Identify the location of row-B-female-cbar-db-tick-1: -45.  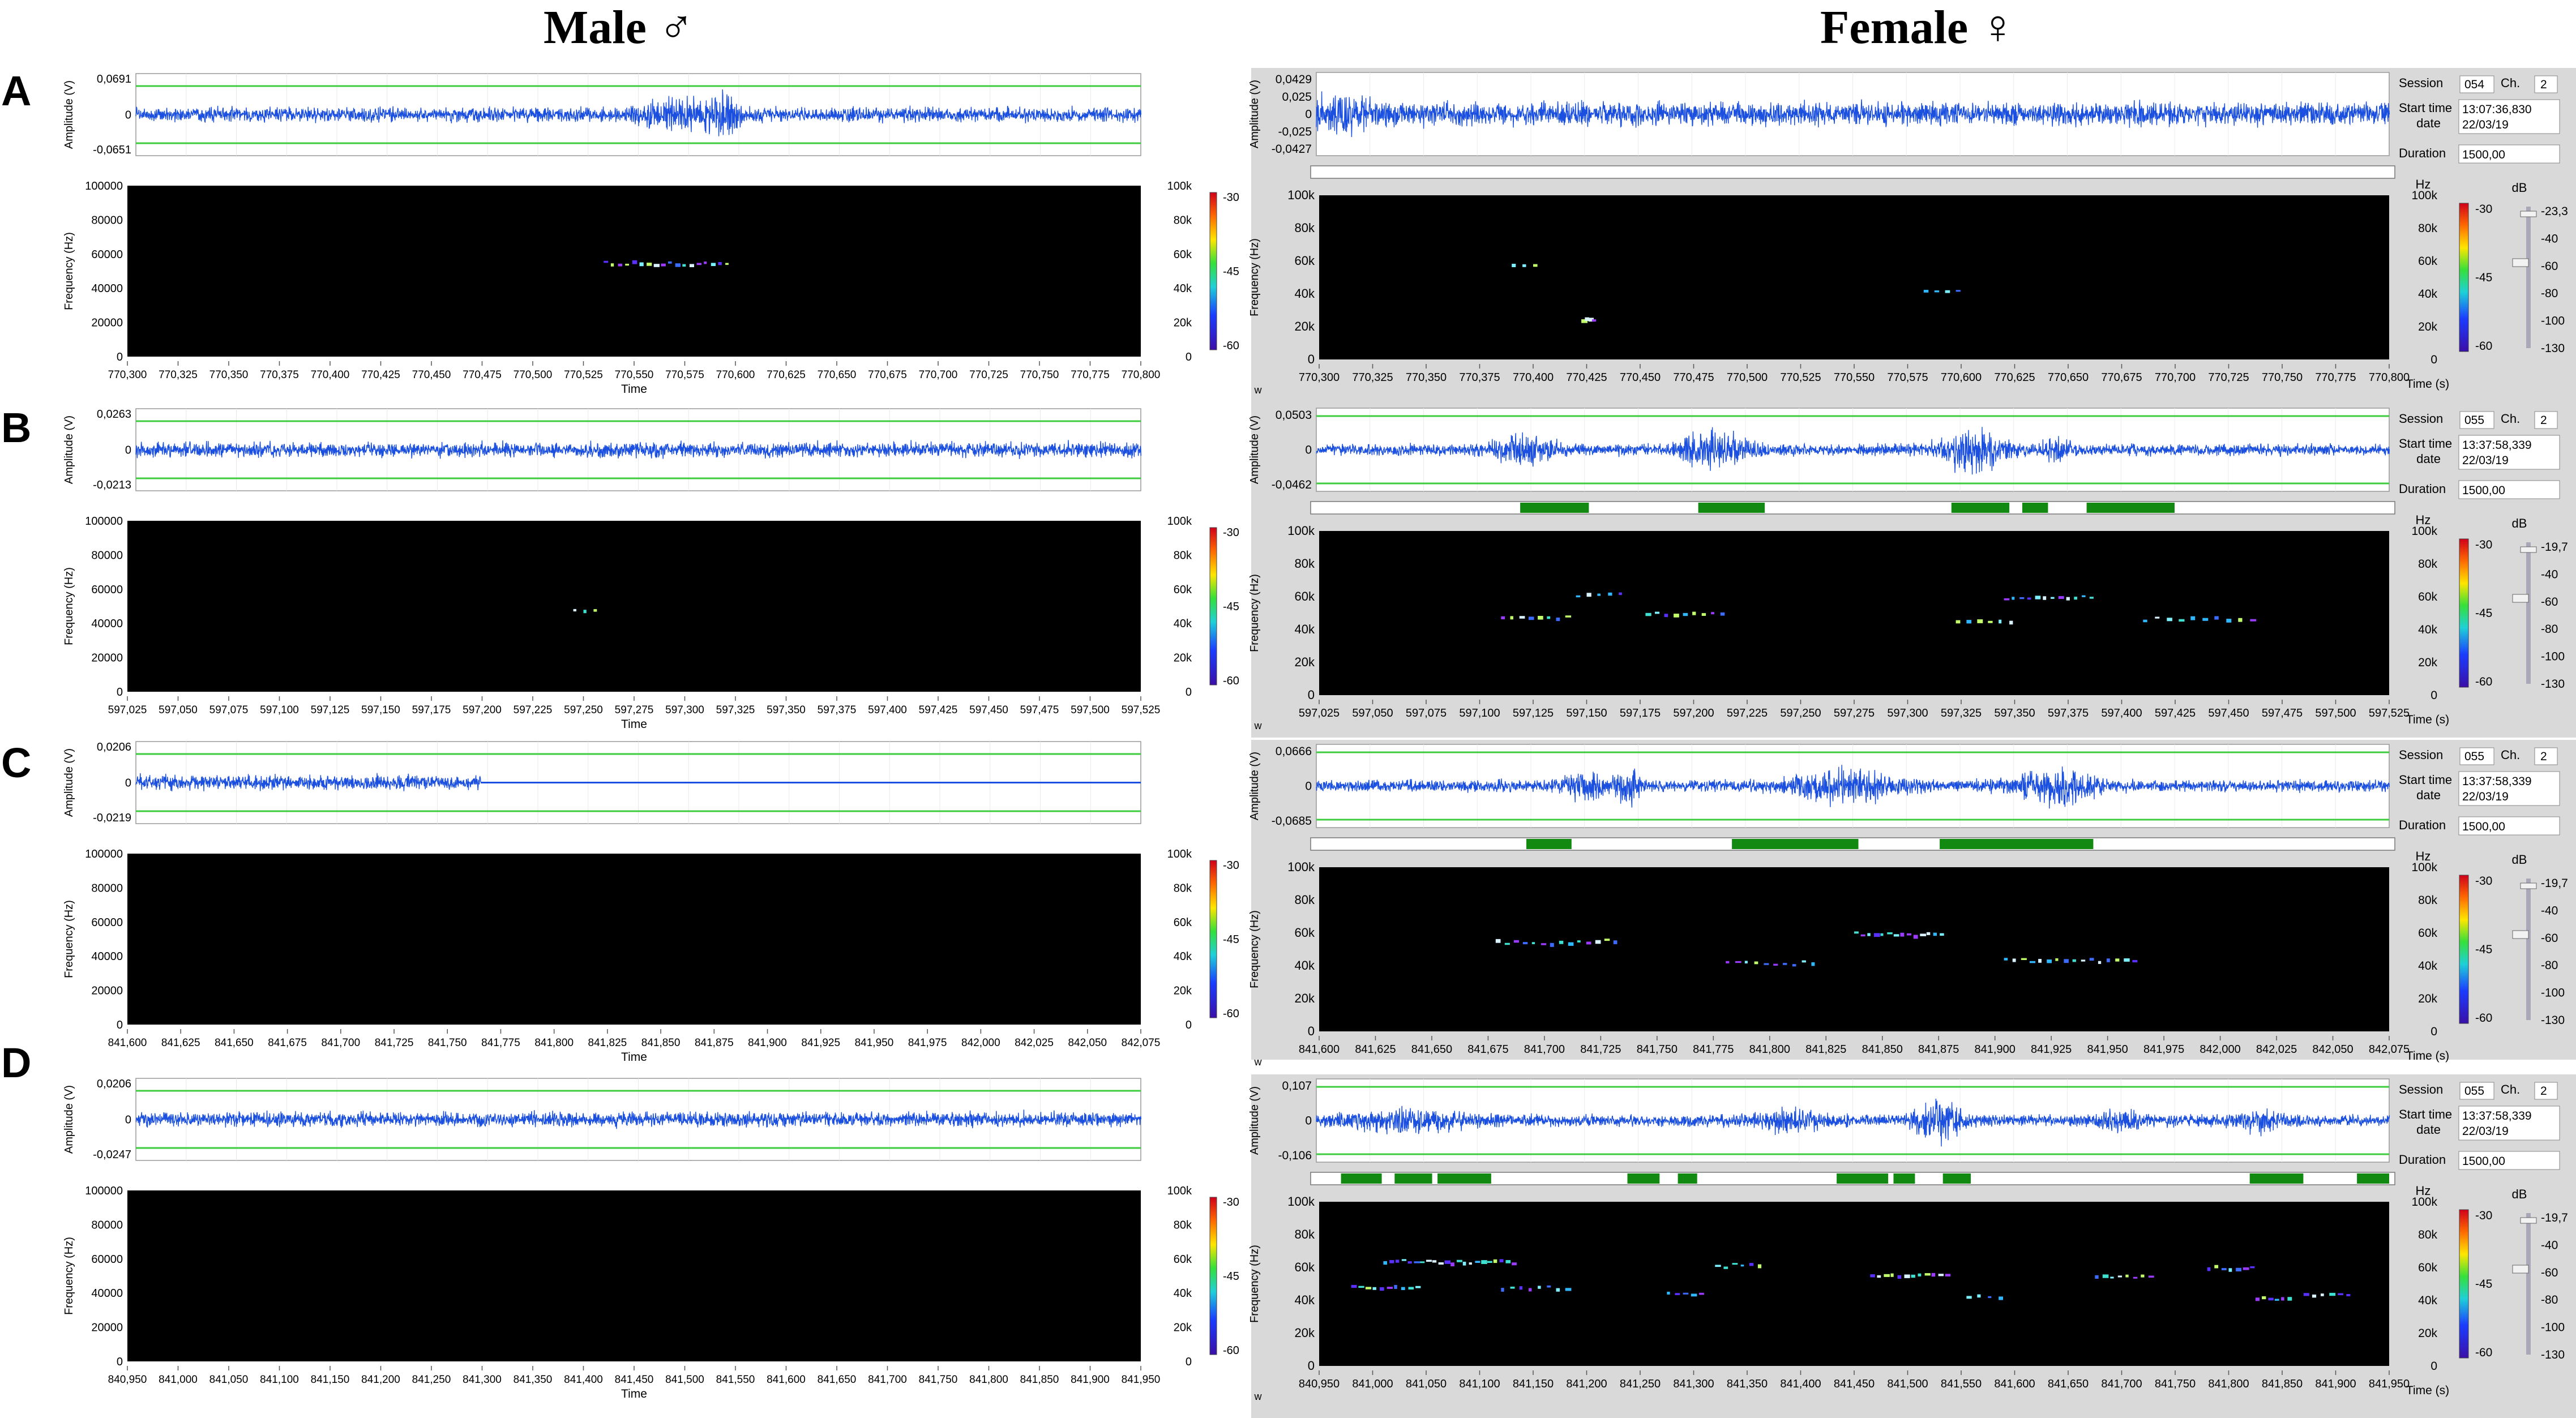
(2483, 613).